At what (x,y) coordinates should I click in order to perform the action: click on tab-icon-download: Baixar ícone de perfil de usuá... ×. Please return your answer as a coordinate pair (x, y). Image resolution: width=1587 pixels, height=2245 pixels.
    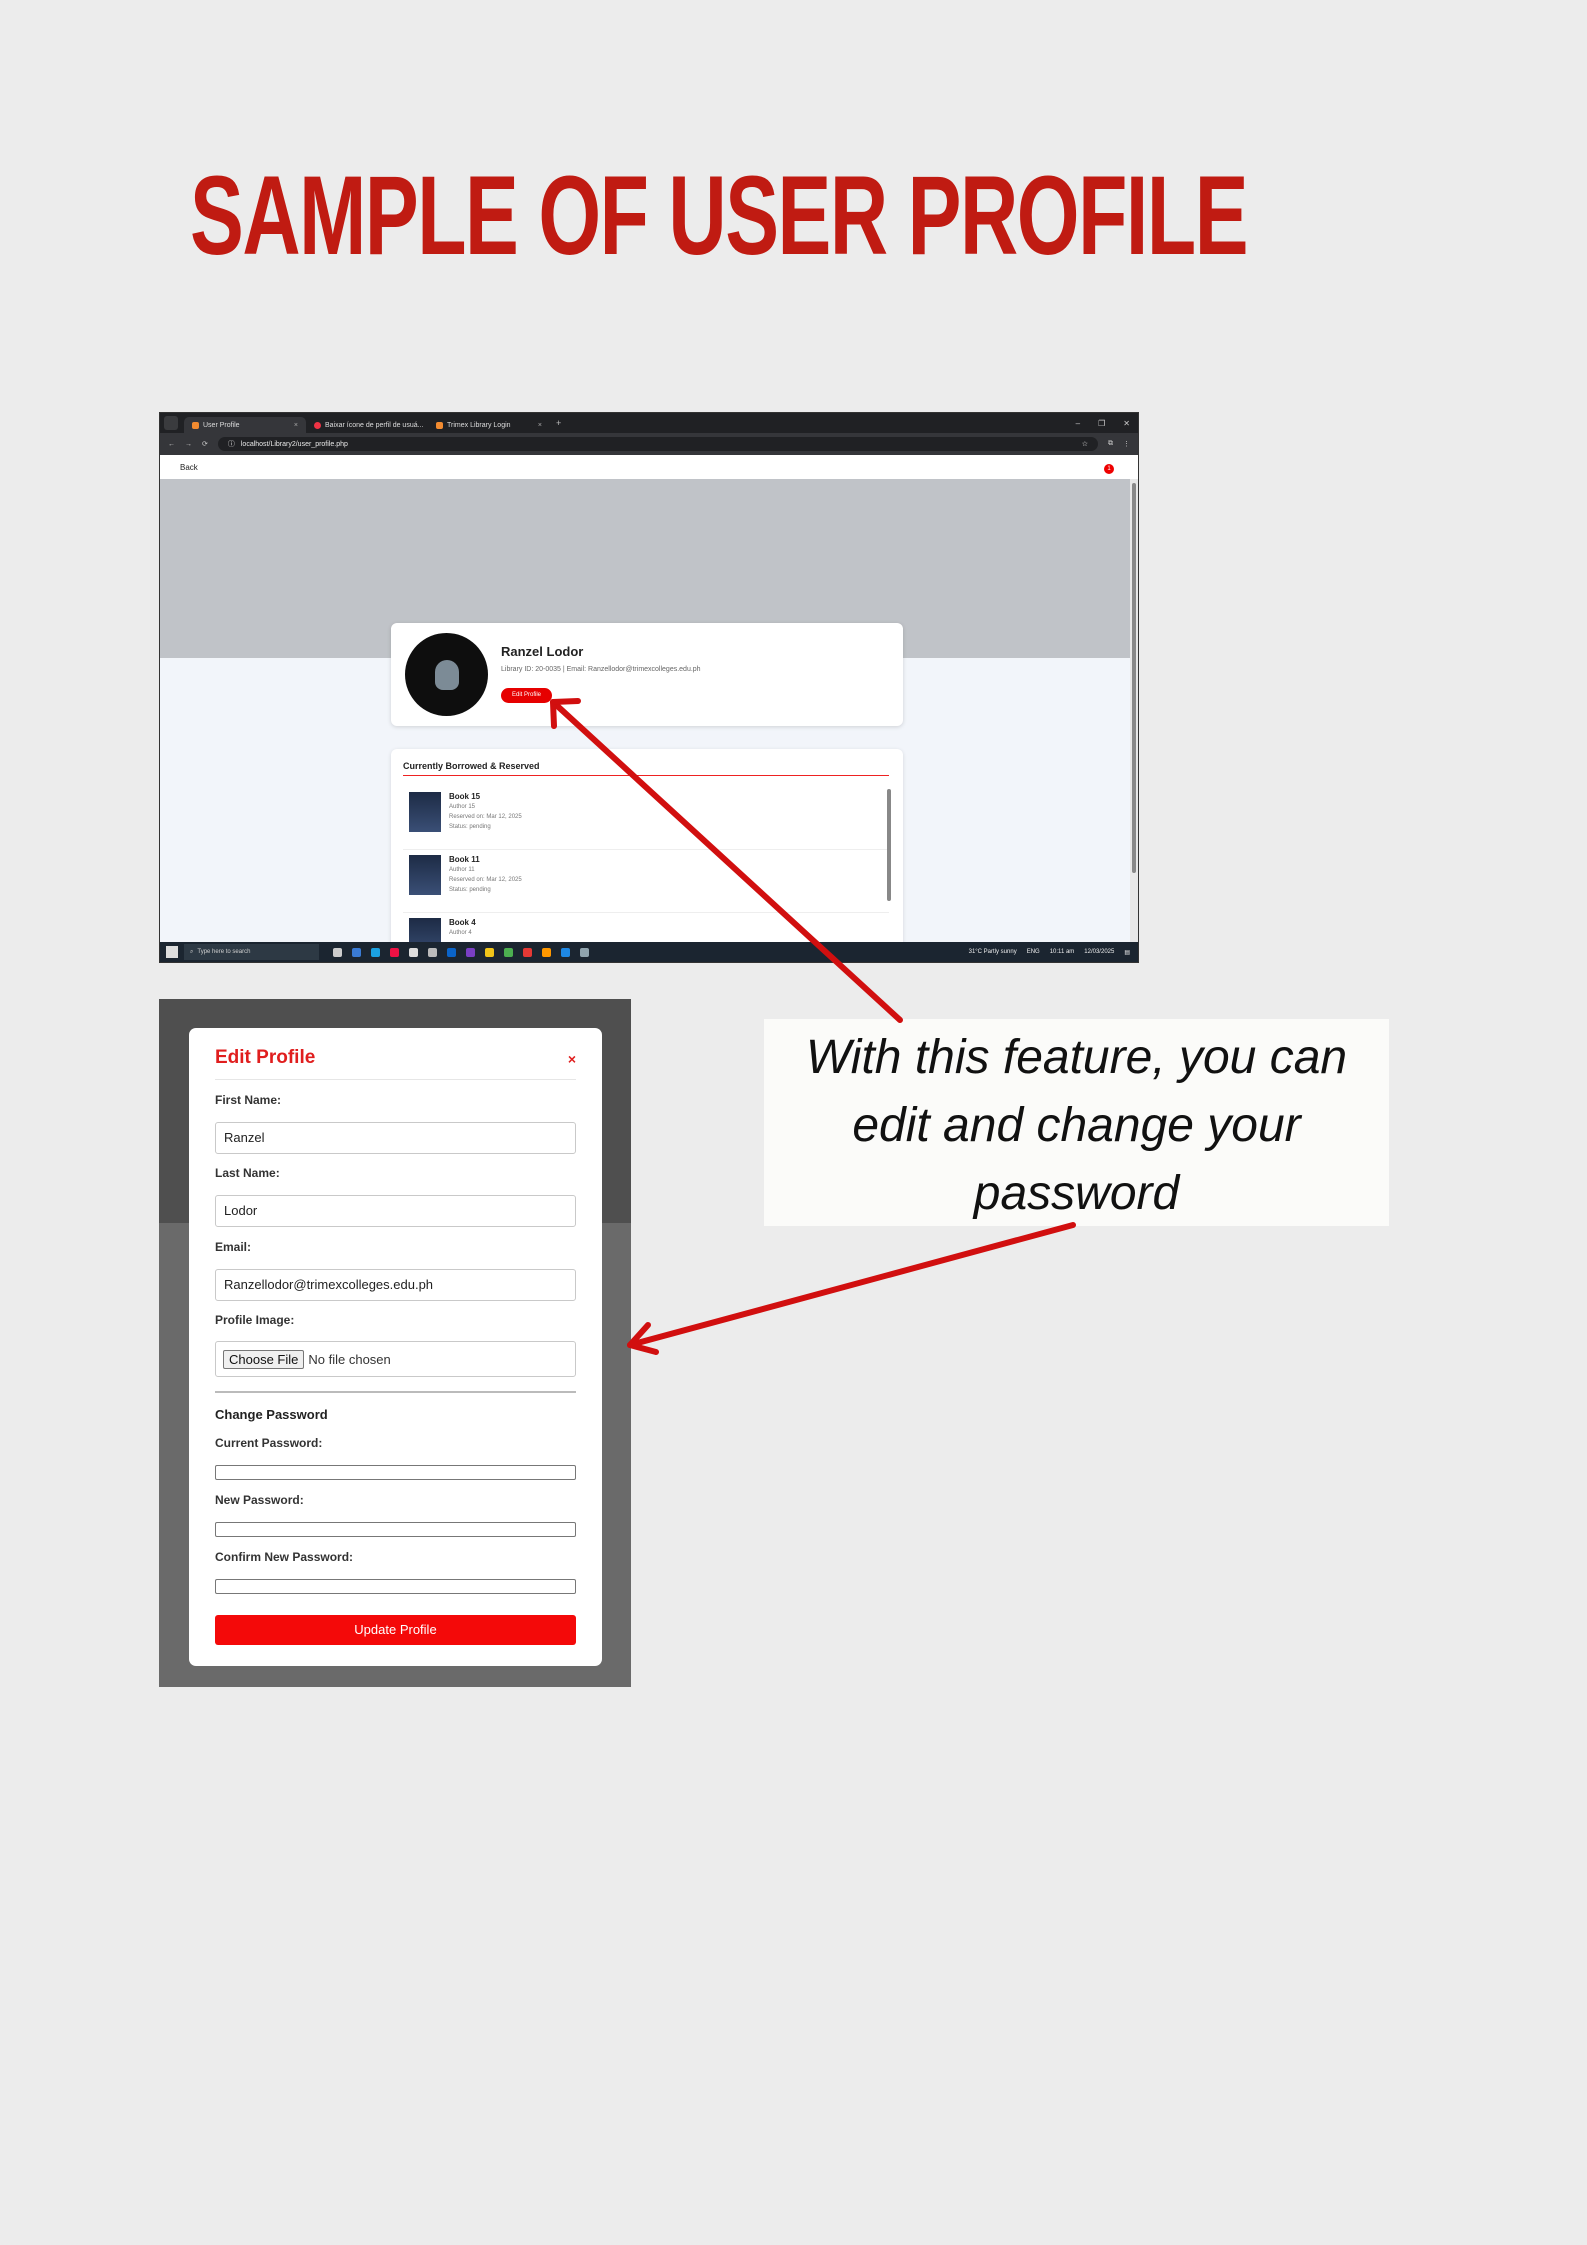
    Looking at the image, I should click on (367, 425).